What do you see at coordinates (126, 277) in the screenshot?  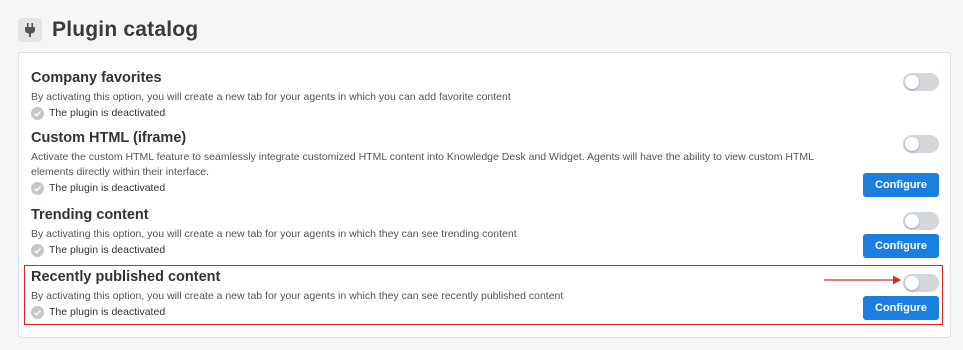 I see `plugin-name: Recently published content` at bounding box center [126, 277].